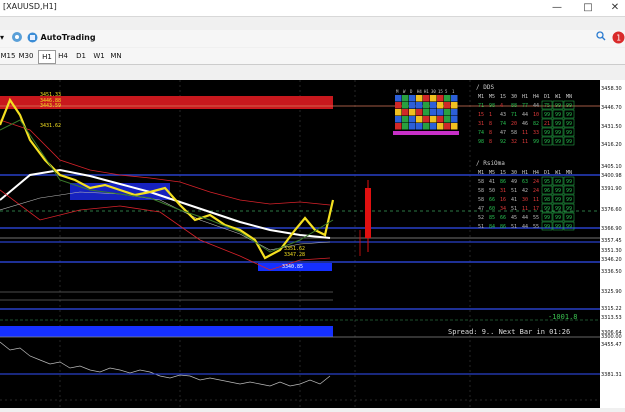  I want to click on table-cell: 85, so click(492, 218).